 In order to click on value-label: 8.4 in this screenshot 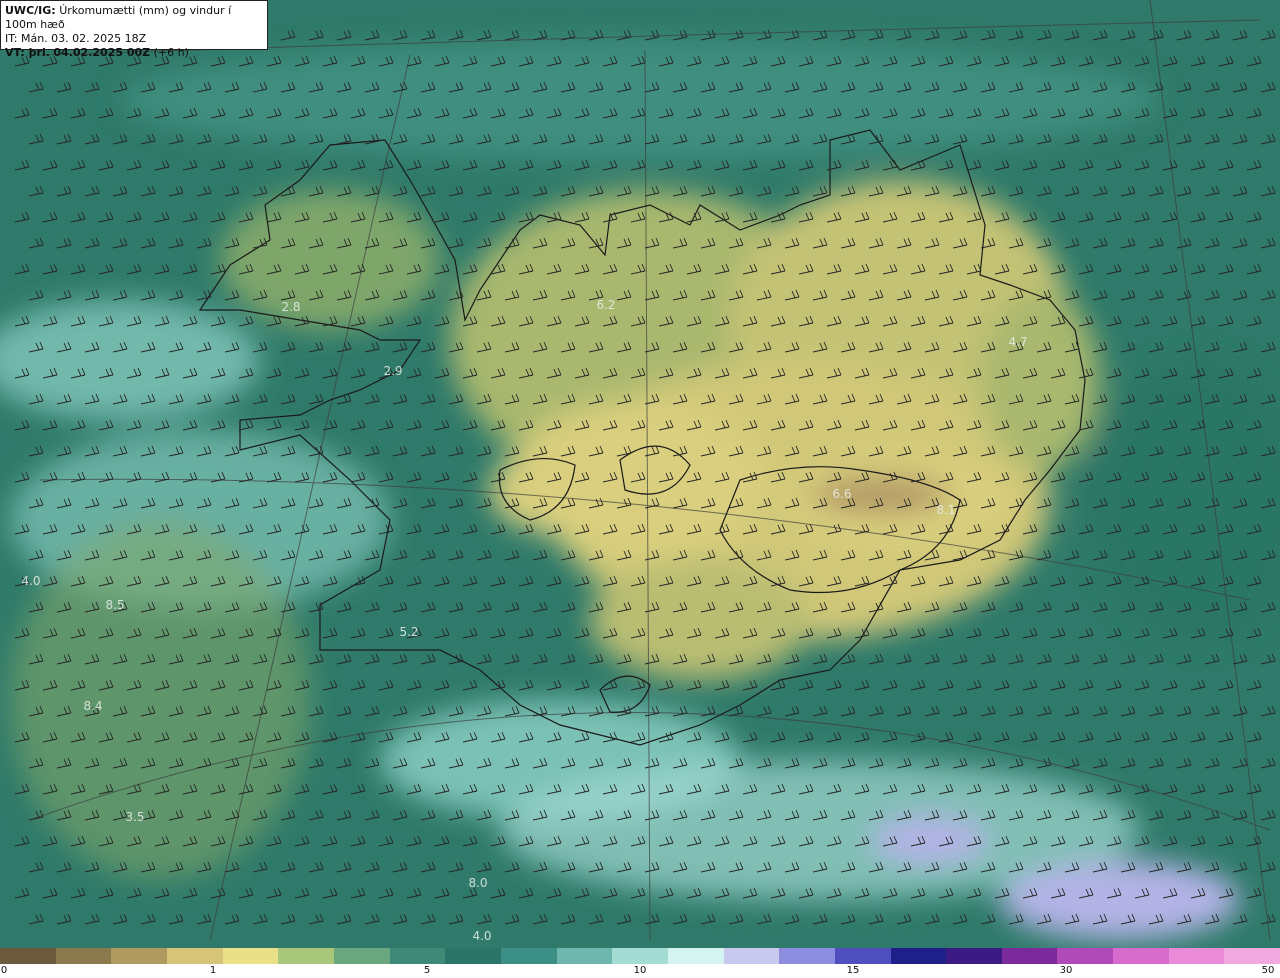, I will do `click(93, 706)`.